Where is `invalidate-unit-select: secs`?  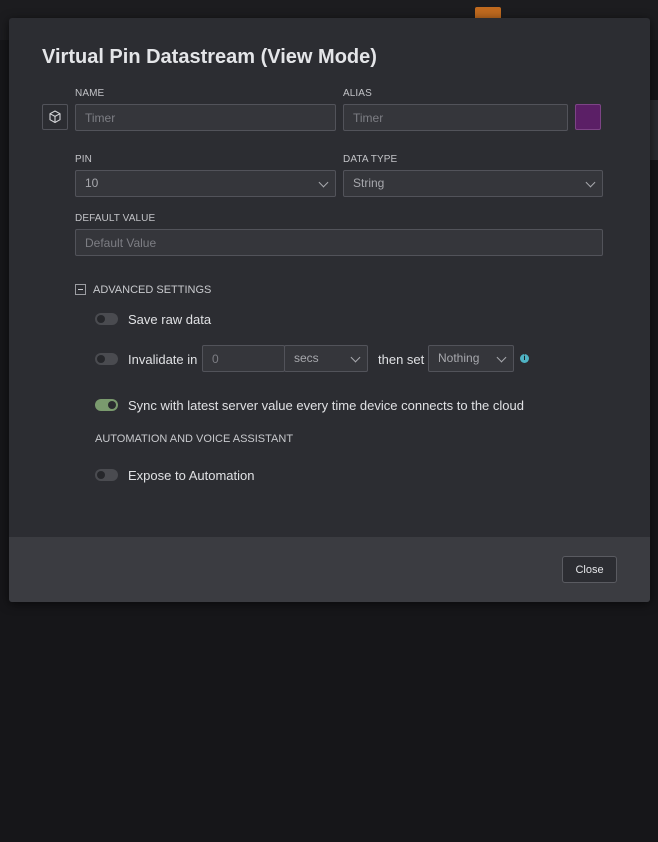 invalidate-unit-select: secs is located at coordinates (326, 358).